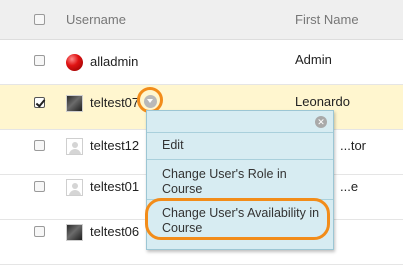 The width and height of the screenshot is (403, 265). Describe the element at coordinates (349, 186) in the screenshot. I see `first-name-cell: ...e` at that location.